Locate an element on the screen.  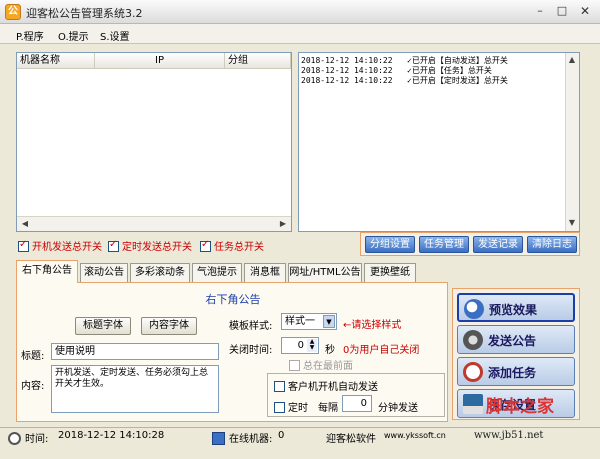
close-time-value: 0 is located at coordinates (300, 345).